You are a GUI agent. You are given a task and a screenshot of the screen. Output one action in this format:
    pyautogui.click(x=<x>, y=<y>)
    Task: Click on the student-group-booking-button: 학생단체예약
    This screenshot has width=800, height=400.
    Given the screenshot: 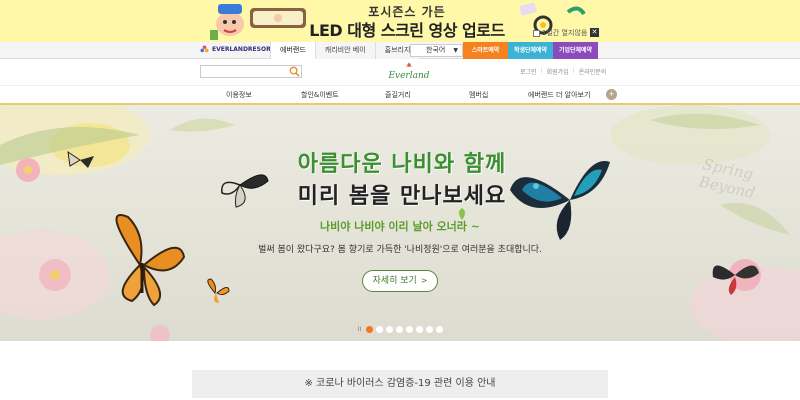 What is the action you would take?
    pyautogui.click(x=530, y=50)
    